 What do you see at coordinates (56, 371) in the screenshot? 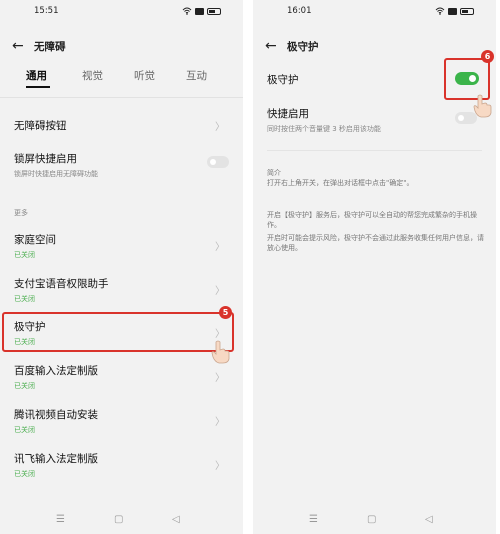
I see `item-label: 百度输入法定制版` at bounding box center [56, 371].